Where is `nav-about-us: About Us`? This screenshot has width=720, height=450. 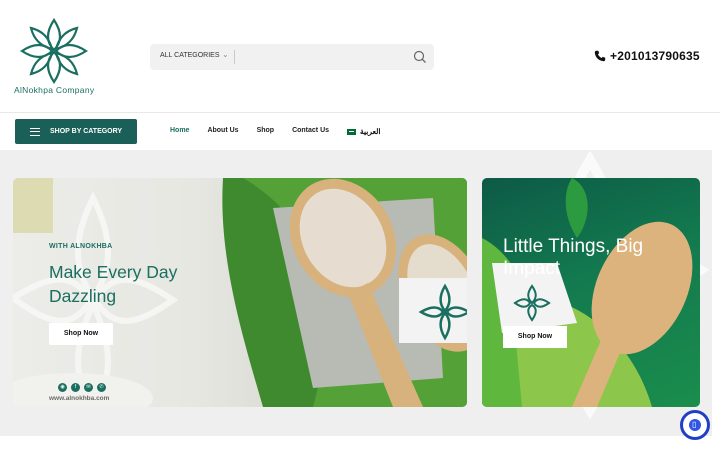 nav-about-us: About Us is located at coordinates (222, 131).